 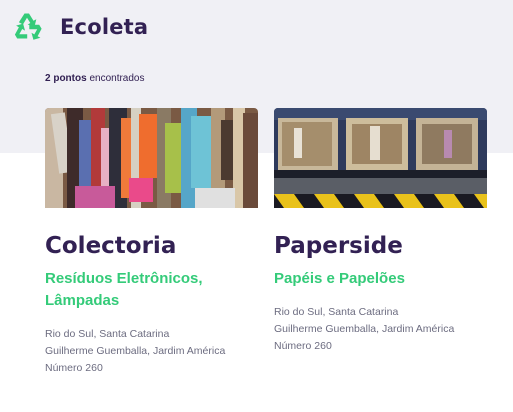 What do you see at coordinates (28, 26) in the screenshot?
I see `recycle-icon` at bounding box center [28, 26].